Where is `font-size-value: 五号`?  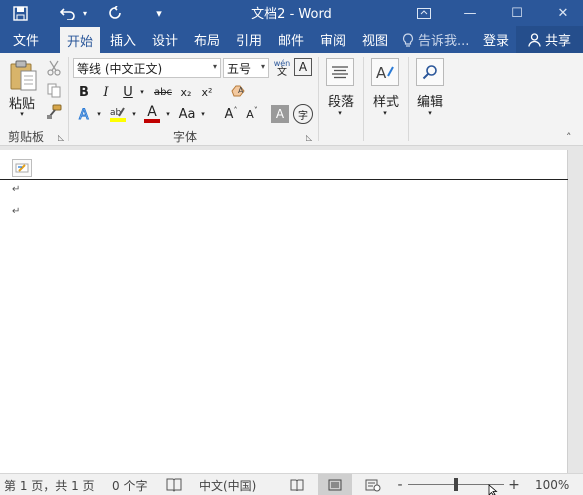
font-size-value: 五号 is located at coordinates (239, 68).